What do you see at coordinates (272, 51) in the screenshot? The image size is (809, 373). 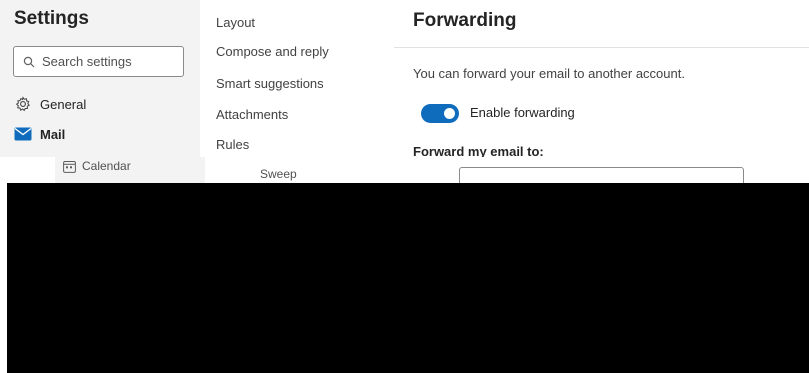 I see `submenu-item-compose: Compose and reply` at bounding box center [272, 51].